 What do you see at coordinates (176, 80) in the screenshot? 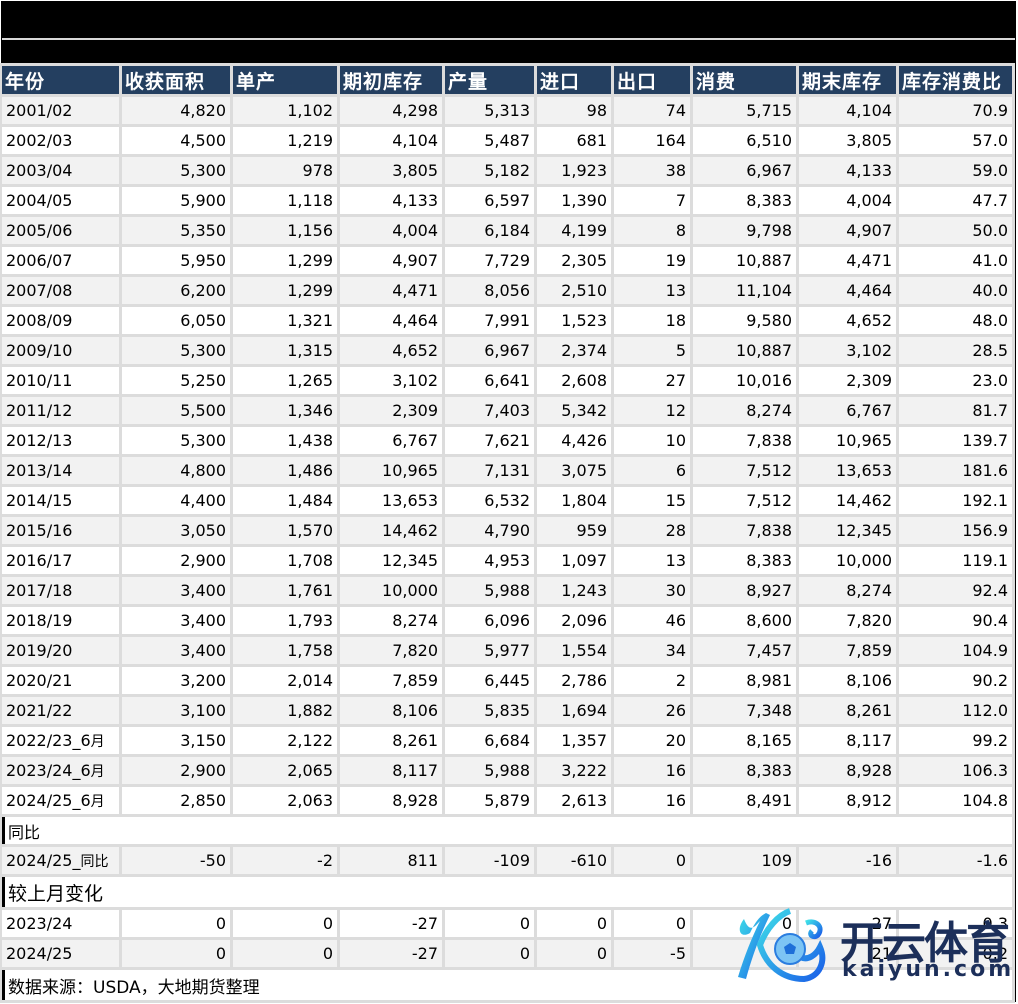
I see `column-header: 收获面积` at bounding box center [176, 80].